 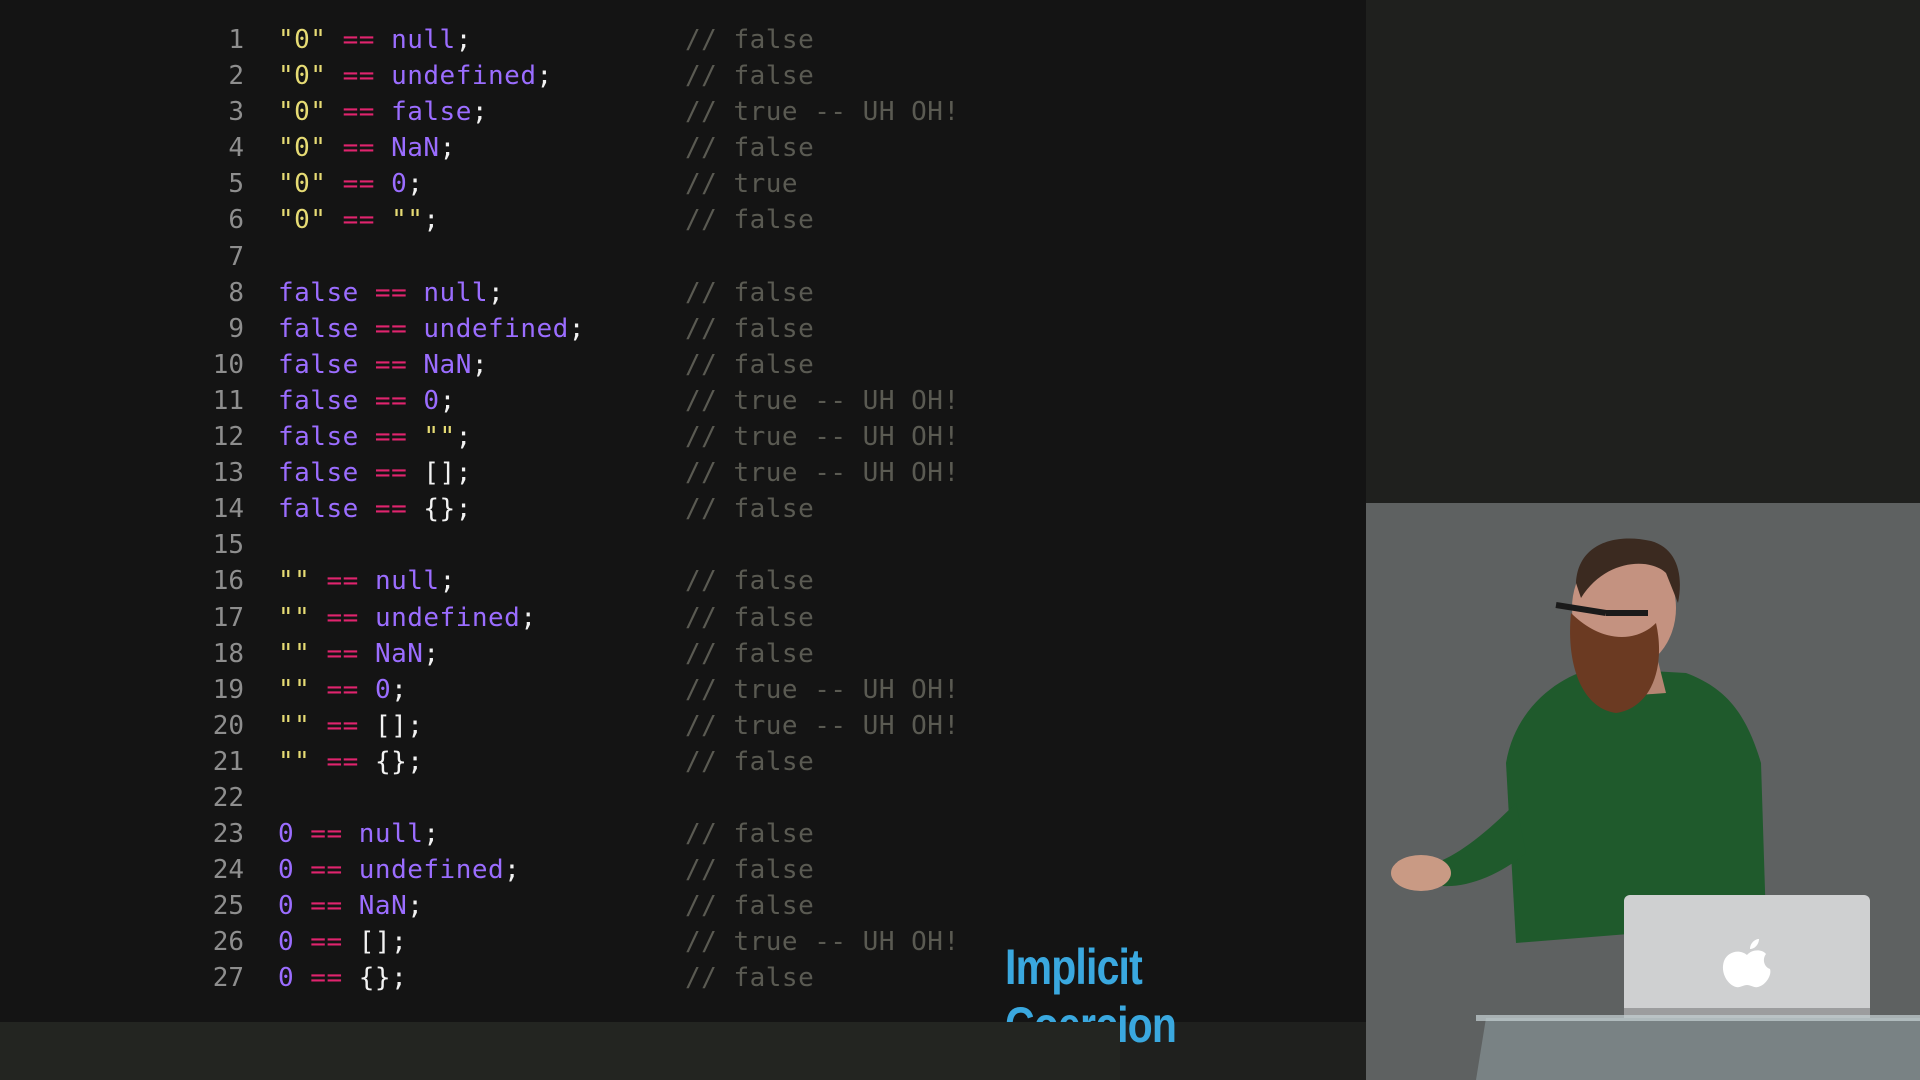 What do you see at coordinates (228, 978) in the screenshot?
I see `line-number: 27` at bounding box center [228, 978].